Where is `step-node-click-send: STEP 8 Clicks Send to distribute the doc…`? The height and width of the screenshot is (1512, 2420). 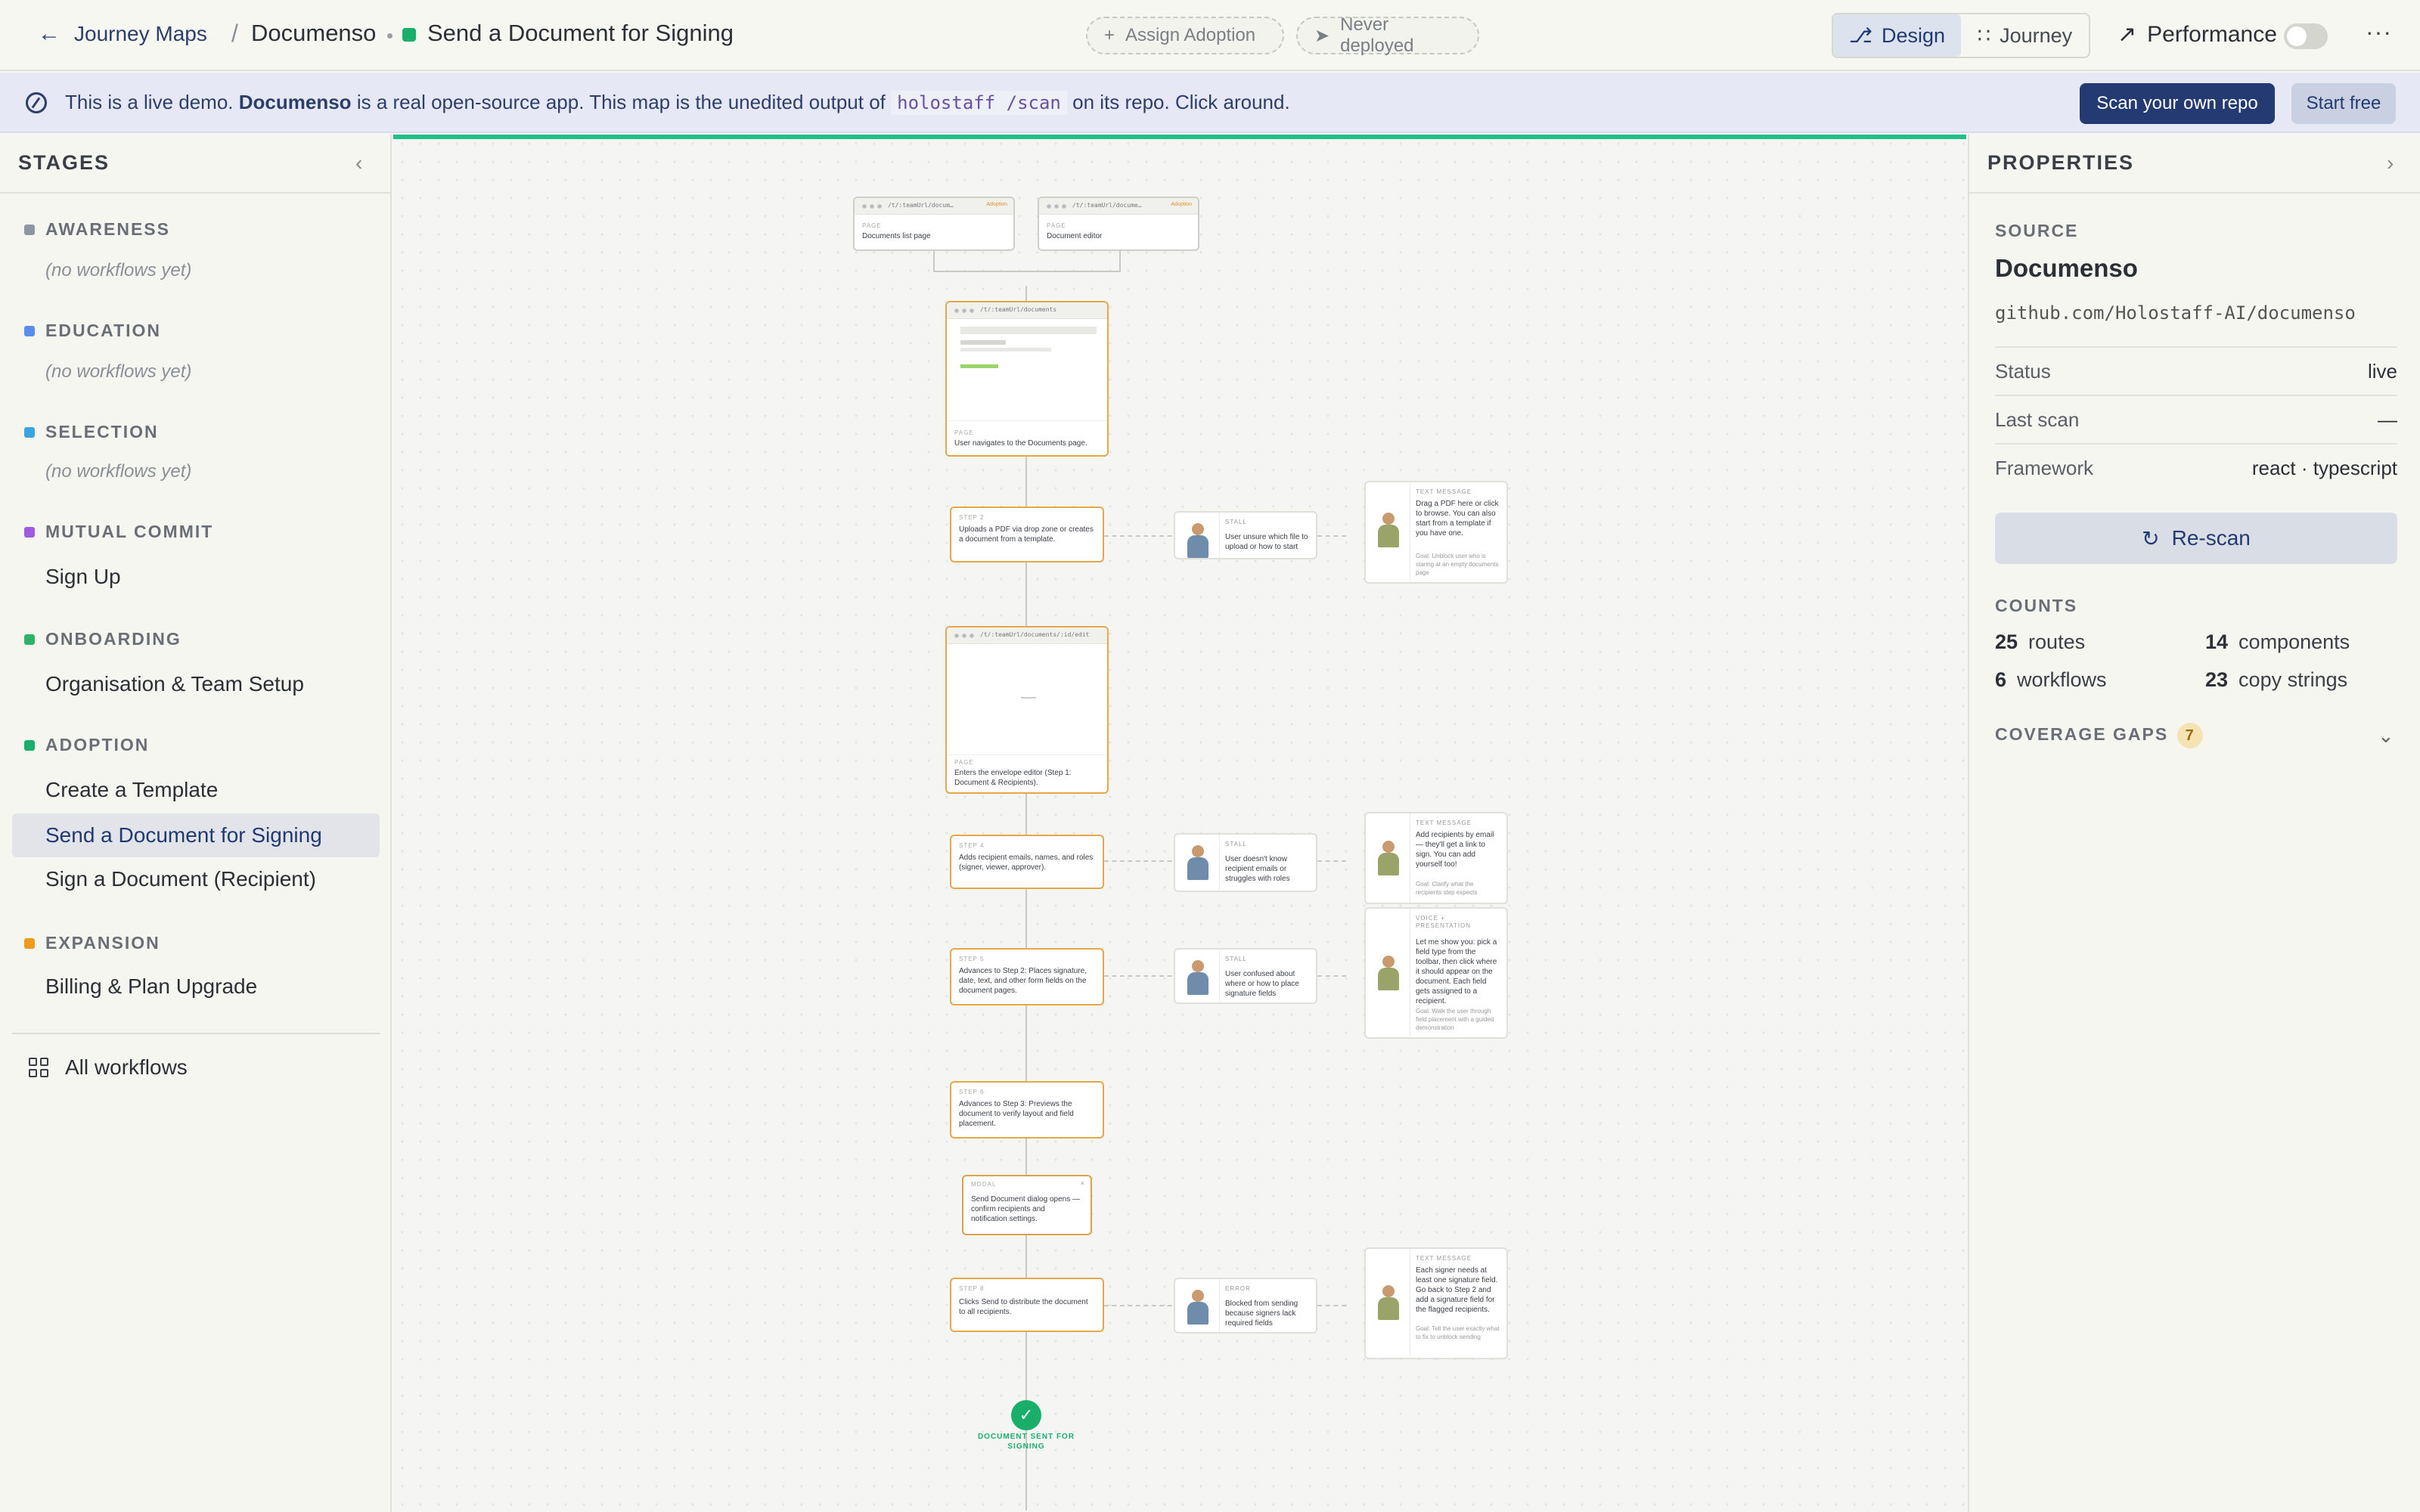 step-node-click-send: STEP 8 Clicks Send to distribute the doc… is located at coordinates (1027, 1305).